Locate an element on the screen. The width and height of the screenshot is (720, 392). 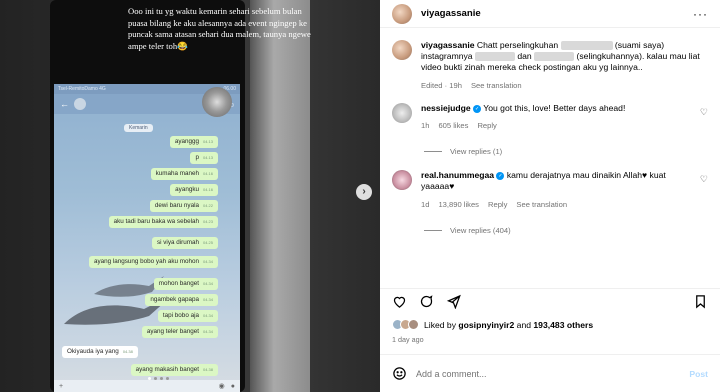
chat-message: ayanggg 04.13 is located at coordinates (193, 142).